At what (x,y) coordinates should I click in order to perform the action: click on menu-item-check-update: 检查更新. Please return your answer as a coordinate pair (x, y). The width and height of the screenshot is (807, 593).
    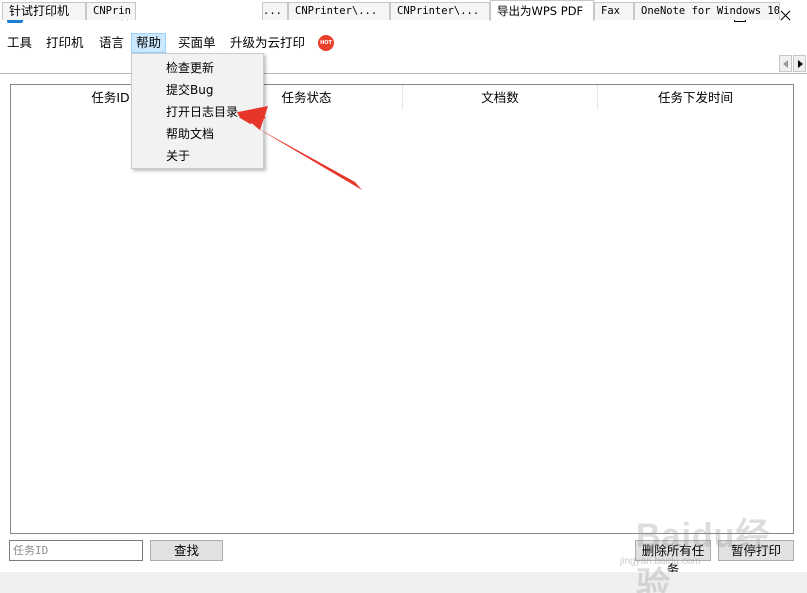
    Looking at the image, I should click on (197, 68).